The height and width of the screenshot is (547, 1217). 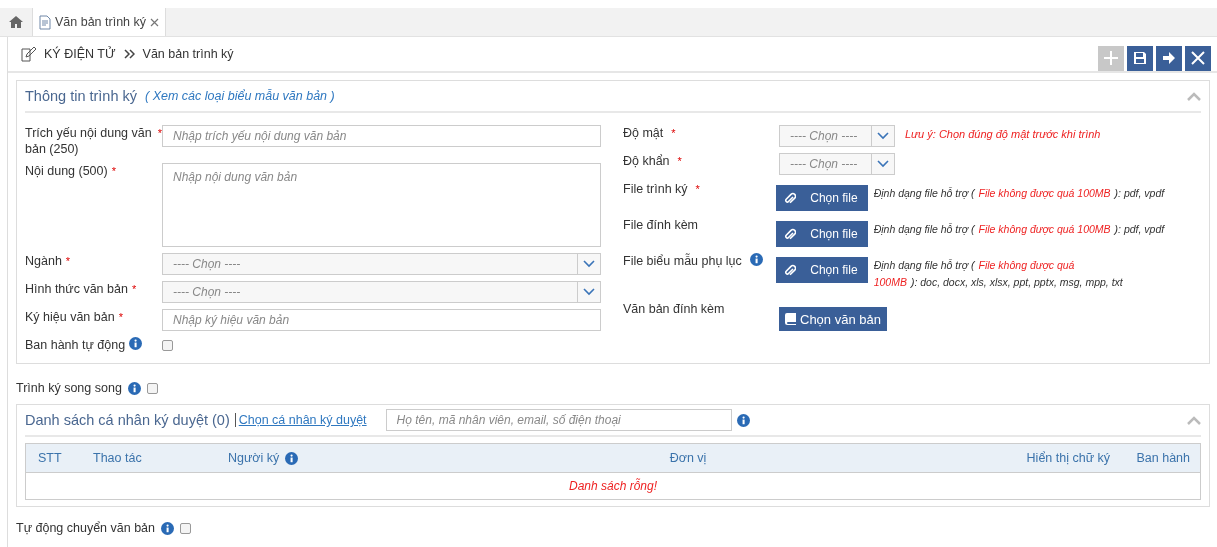 What do you see at coordinates (655, 189) in the screenshot?
I see `field-label: File trình ký` at bounding box center [655, 189].